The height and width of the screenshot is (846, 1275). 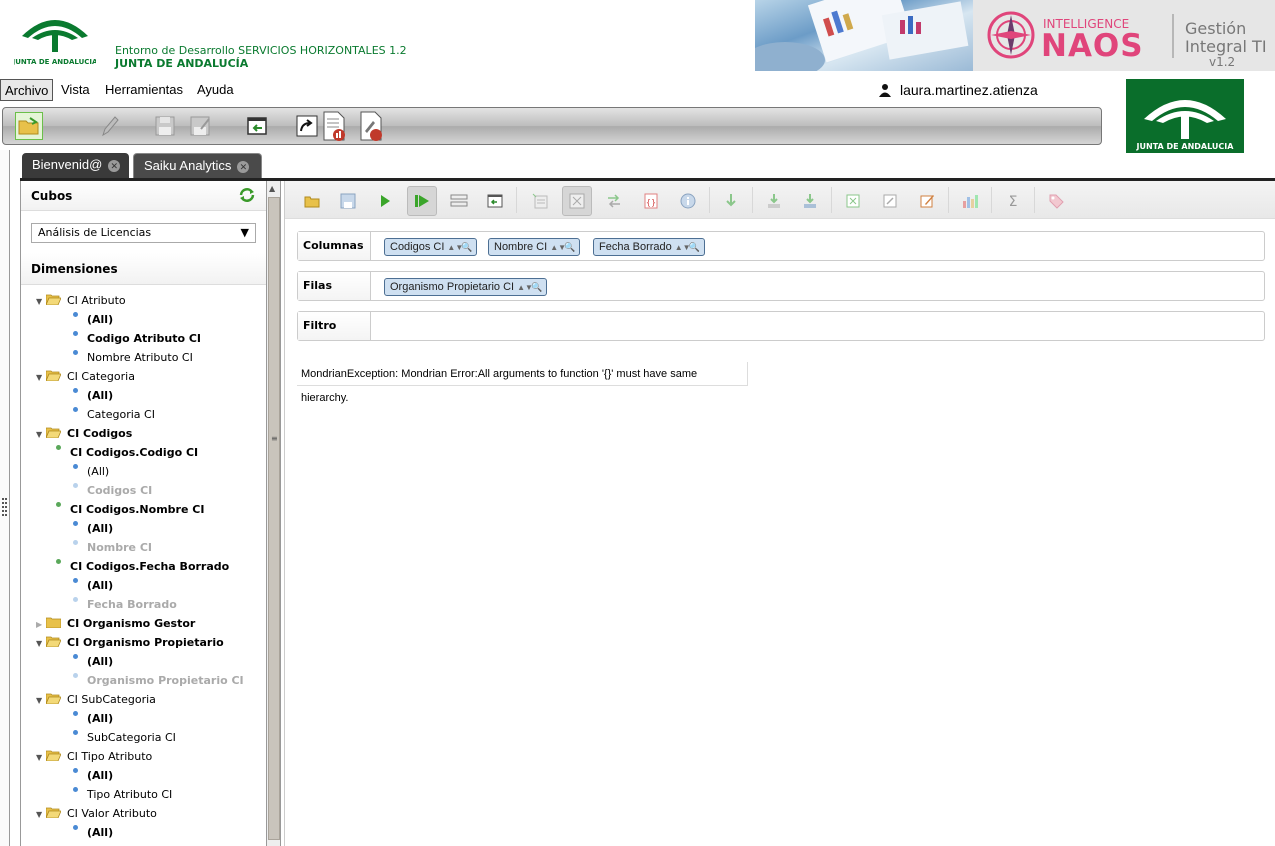 What do you see at coordinates (158, 680) in the screenshot?
I see `level-item: Organismo Propietario CI` at bounding box center [158, 680].